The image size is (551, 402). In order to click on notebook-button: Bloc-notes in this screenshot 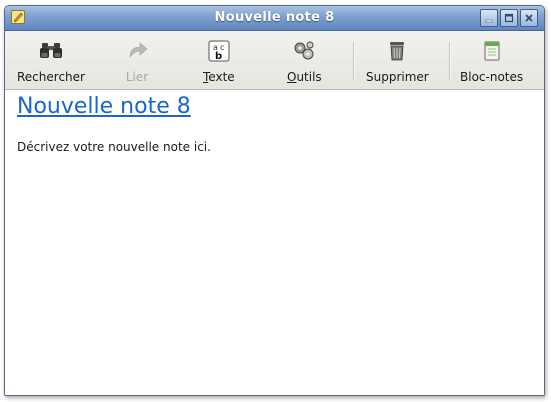, I will do `click(491, 62)`.